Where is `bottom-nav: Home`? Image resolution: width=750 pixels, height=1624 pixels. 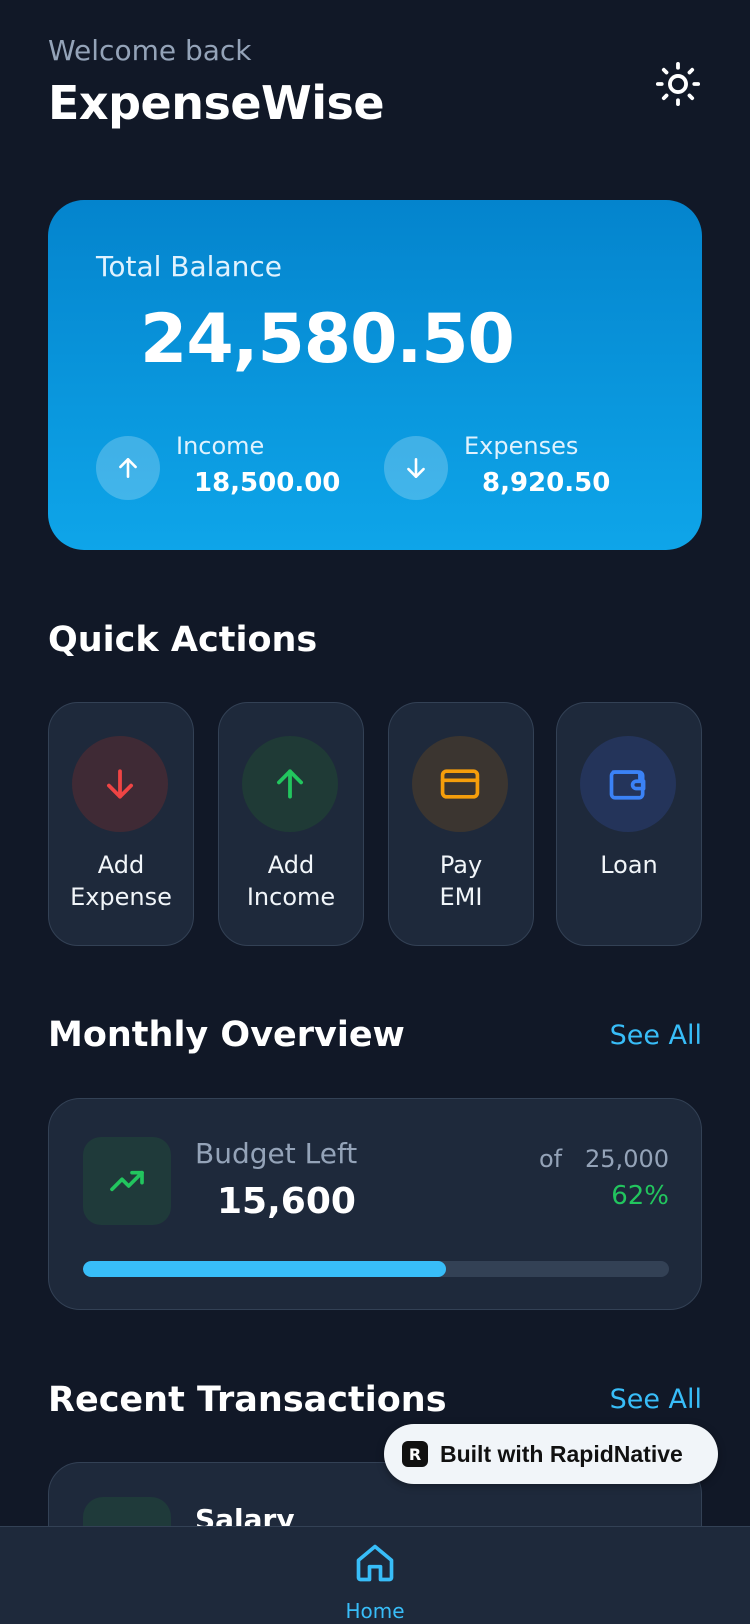
bottom-nav: Home is located at coordinates (375, 1575).